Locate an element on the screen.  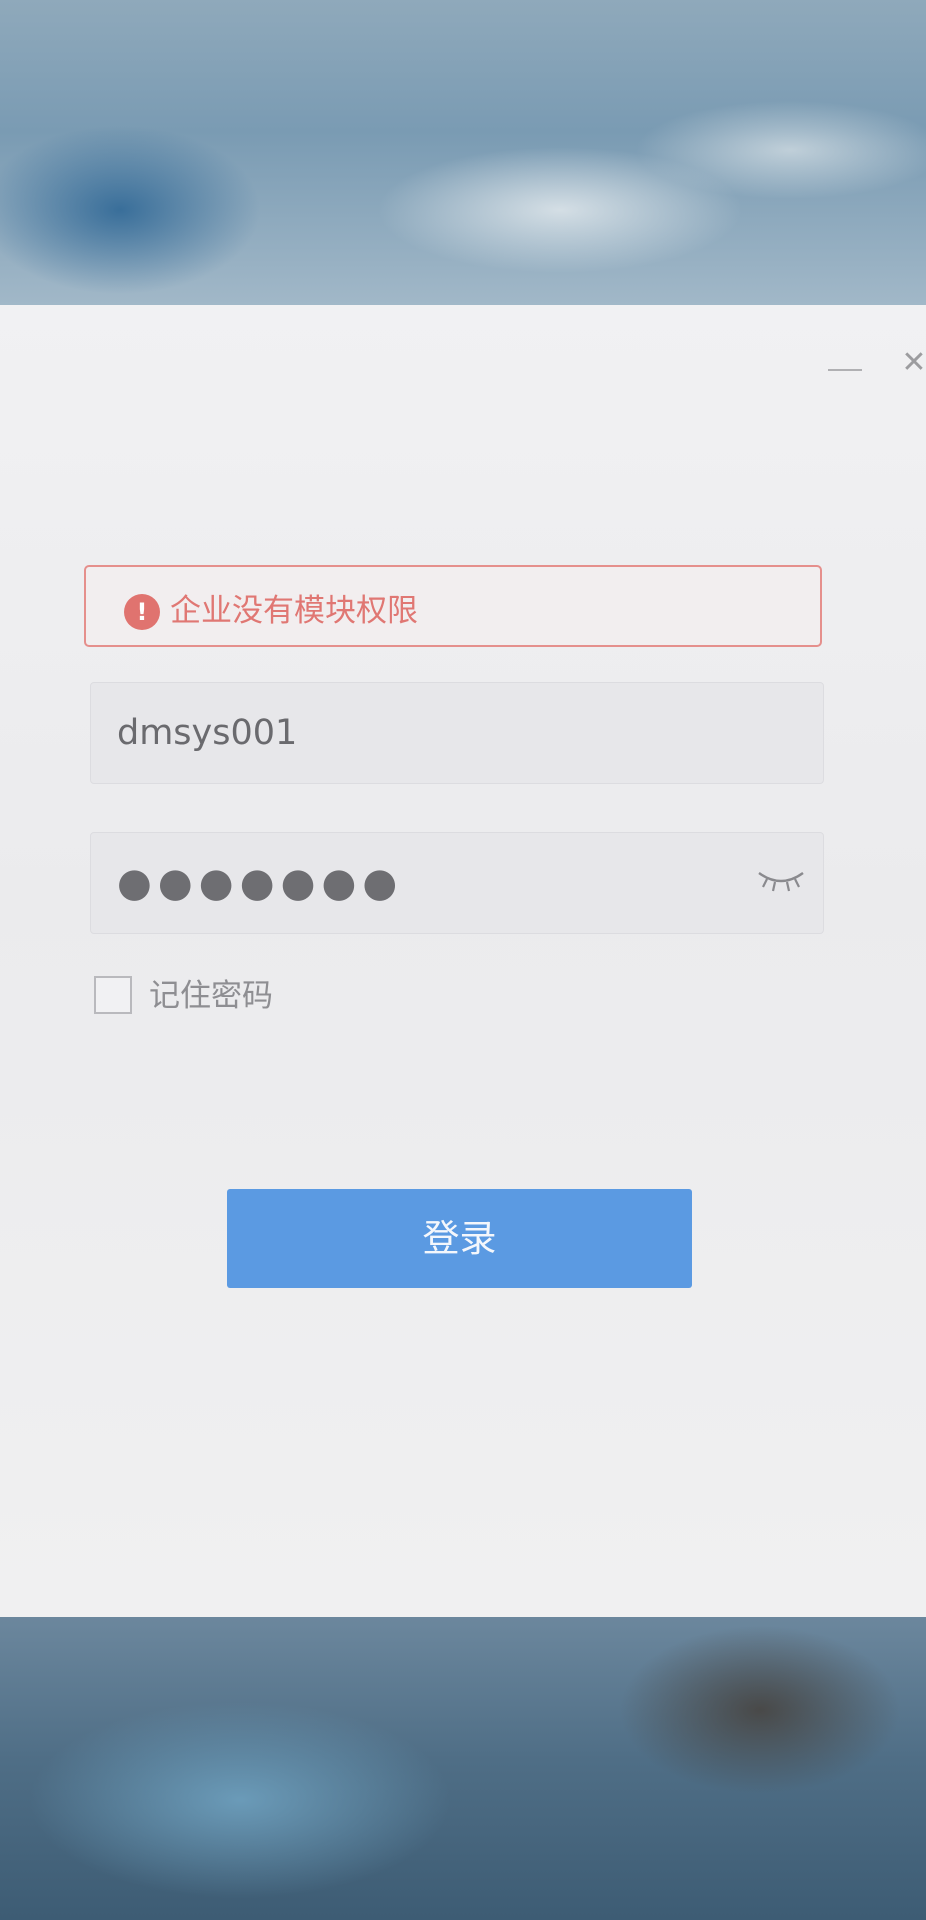
error-message-box: ! 企业没有模块权限 is located at coordinates (453, 606).